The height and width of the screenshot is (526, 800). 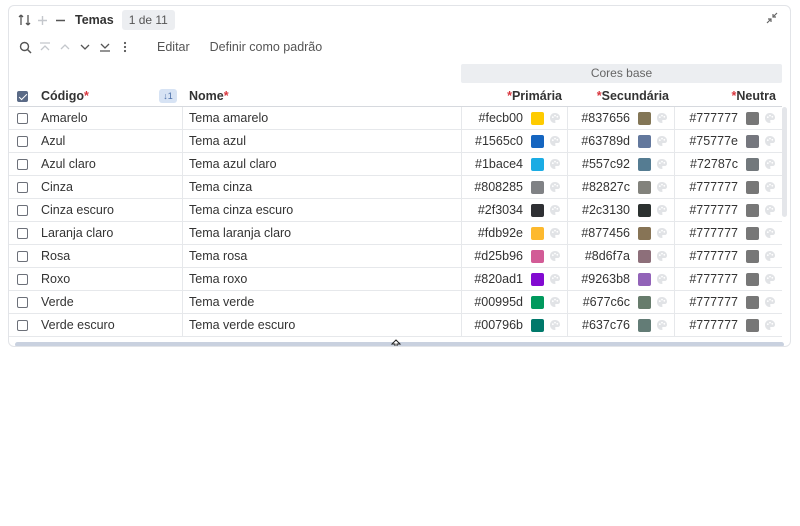 What do you see at coordinates (109, 256) in the screenshot?
I see `code-cell: Rosa` at bounding box center [109, 256].